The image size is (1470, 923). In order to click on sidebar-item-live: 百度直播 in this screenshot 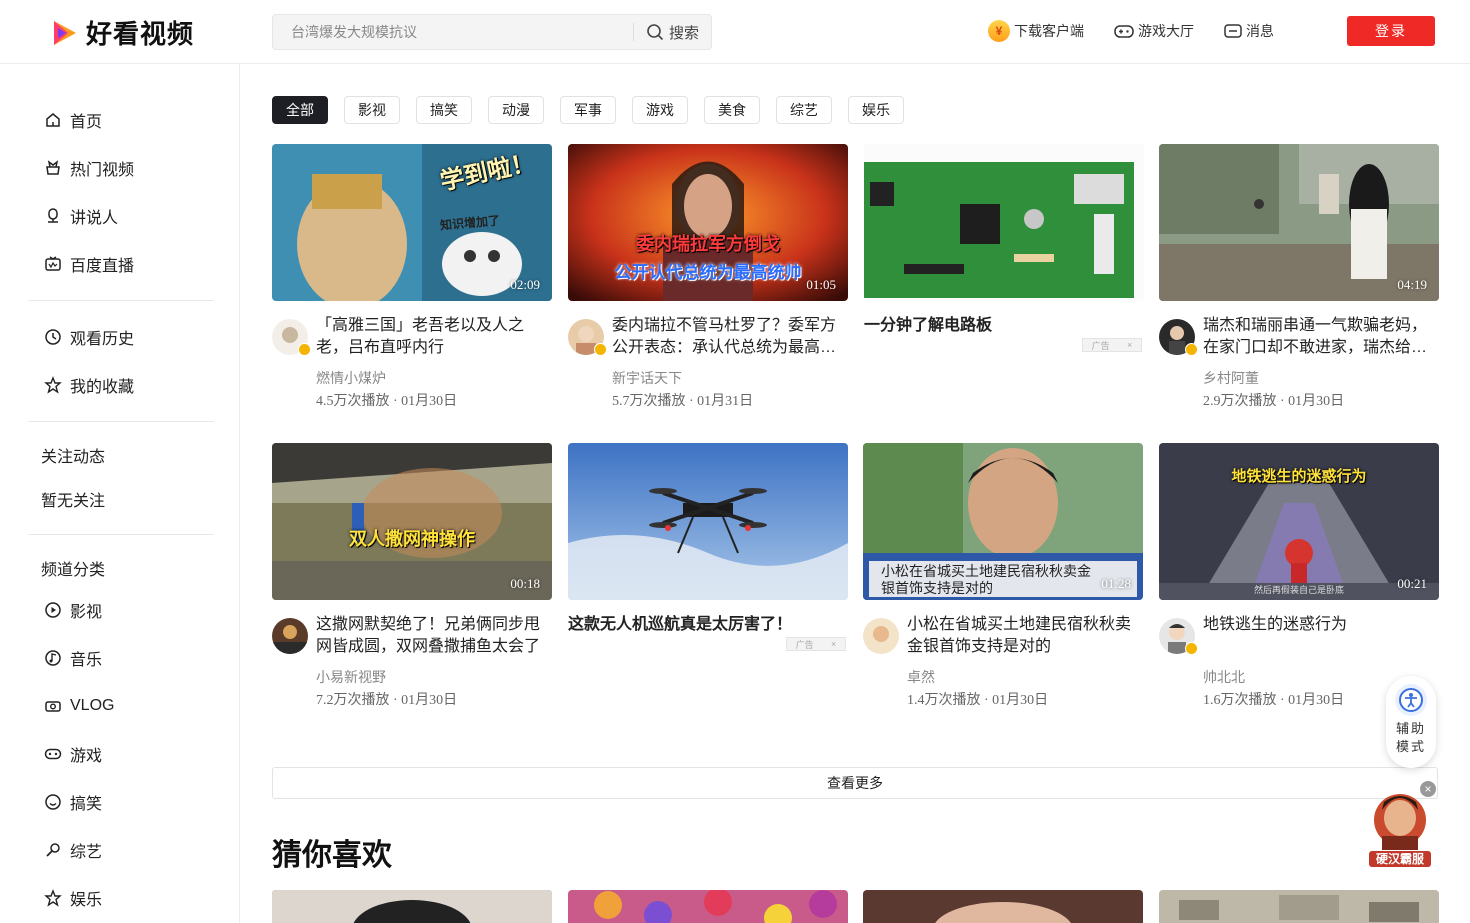, I will do `click(89, 264)`.